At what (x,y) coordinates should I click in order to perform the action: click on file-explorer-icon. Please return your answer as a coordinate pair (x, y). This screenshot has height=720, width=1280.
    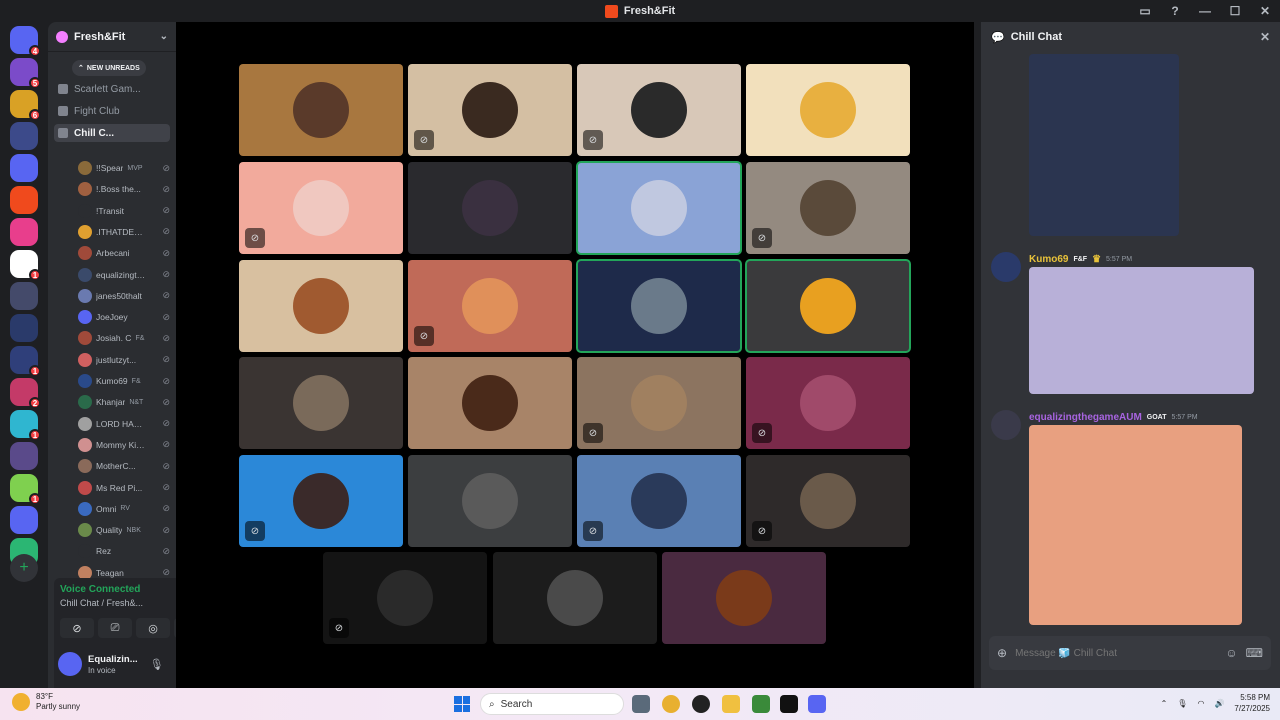
    Looking at the image, I should click on (731, 704).